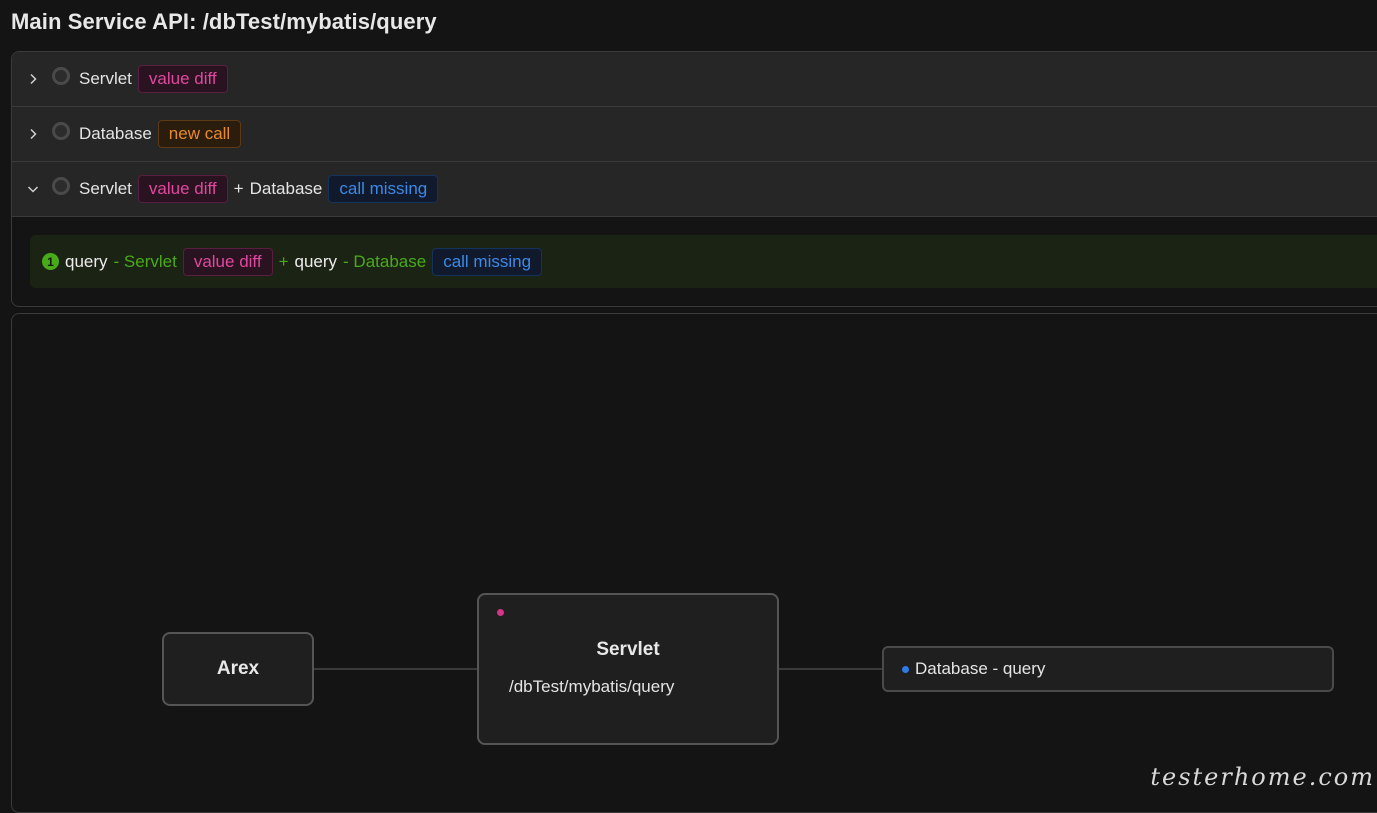 The image size is (1377, 813). What do you see at coordinates (1262, 777) in the screenshot?
I see `watermark: testerhome.com` at bounding box center [1262, 777].